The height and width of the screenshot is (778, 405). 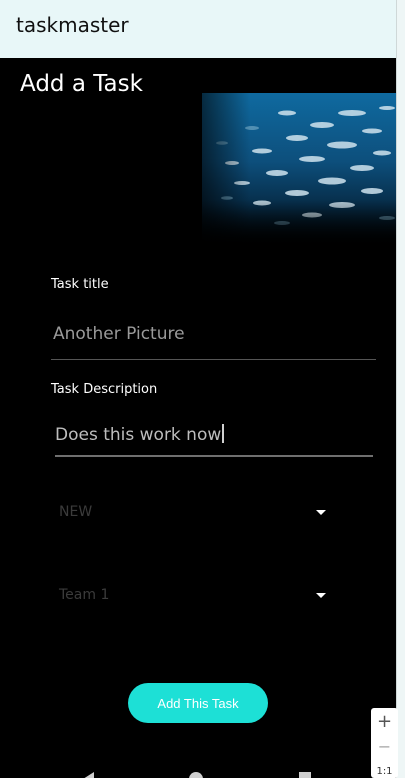 I want to click on team-dropdown-arrow-icon, so click(x=321, y=595).